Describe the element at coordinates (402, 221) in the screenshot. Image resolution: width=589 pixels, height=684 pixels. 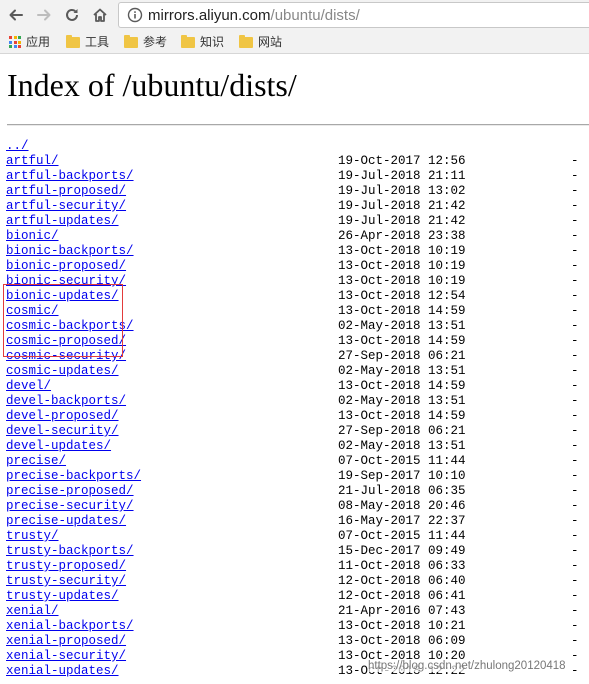
I see `modified-date: 19-Jul-2018 21:42` at that location.